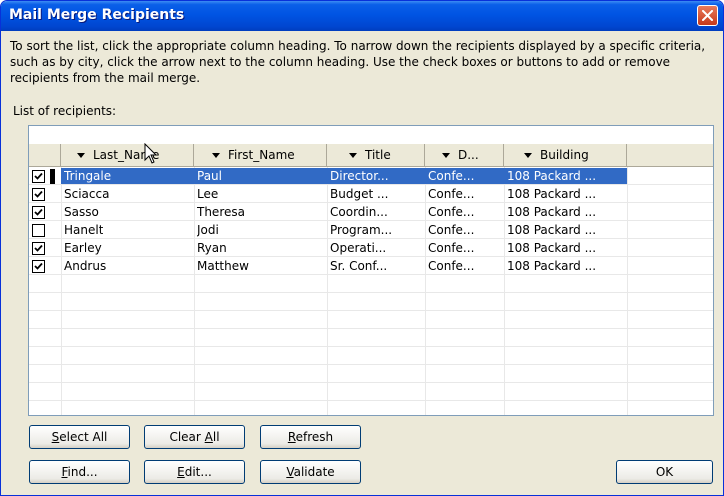  What do you see at coordinates (81, 212) in the screenshot?
I see `cell-last: Sasso` at bounding box center [81, 212].